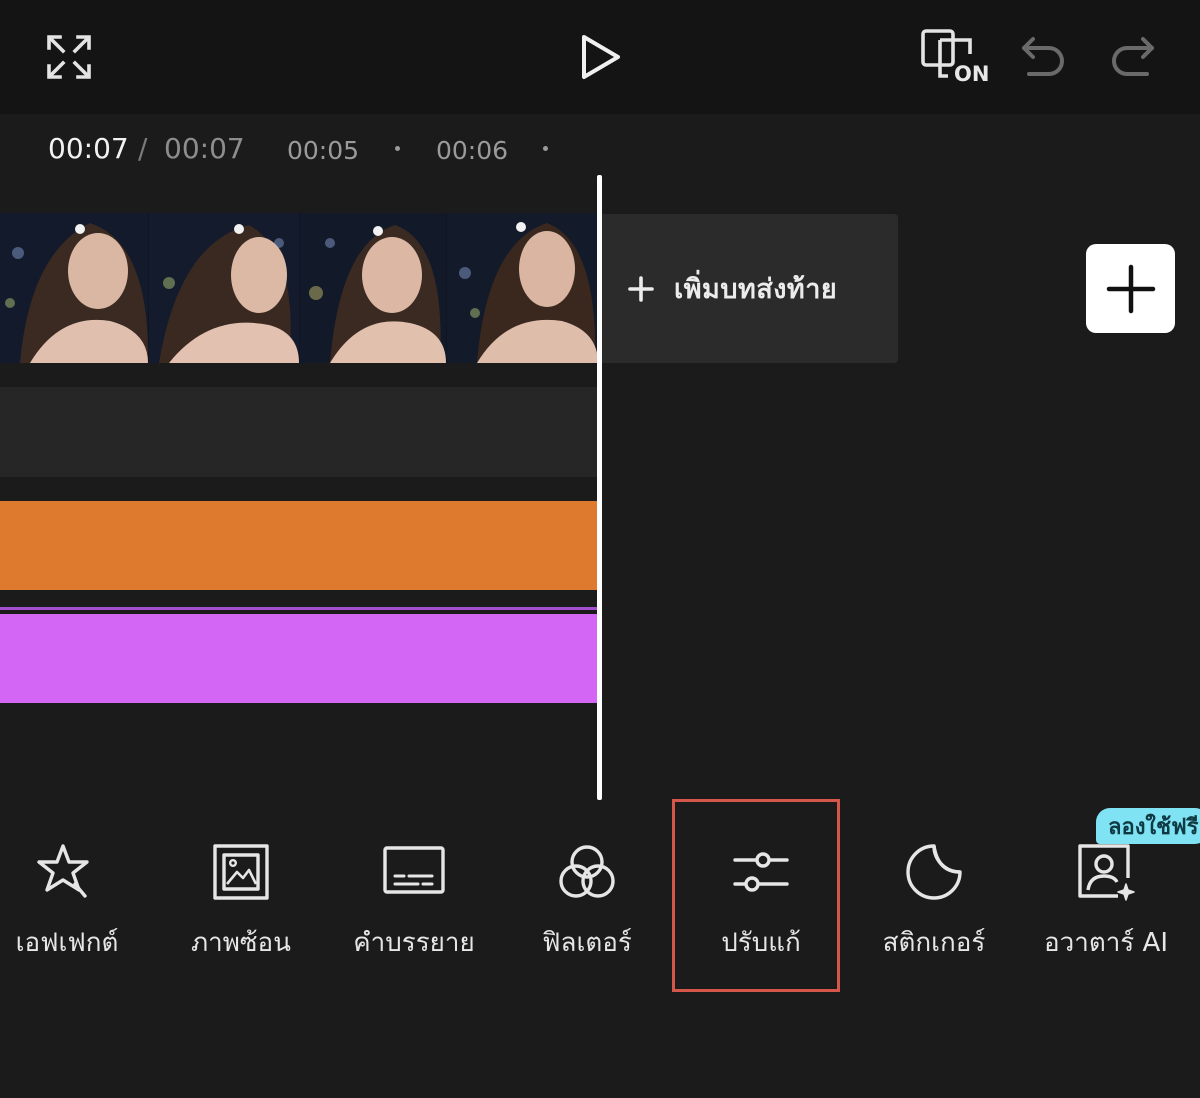 This screenshot has height=1098, width=1200. What do you see at coordinates (241, 943) in the screenshot?
I see `tool-label: ภาพซ้อน` at bounding box center [241, 943].